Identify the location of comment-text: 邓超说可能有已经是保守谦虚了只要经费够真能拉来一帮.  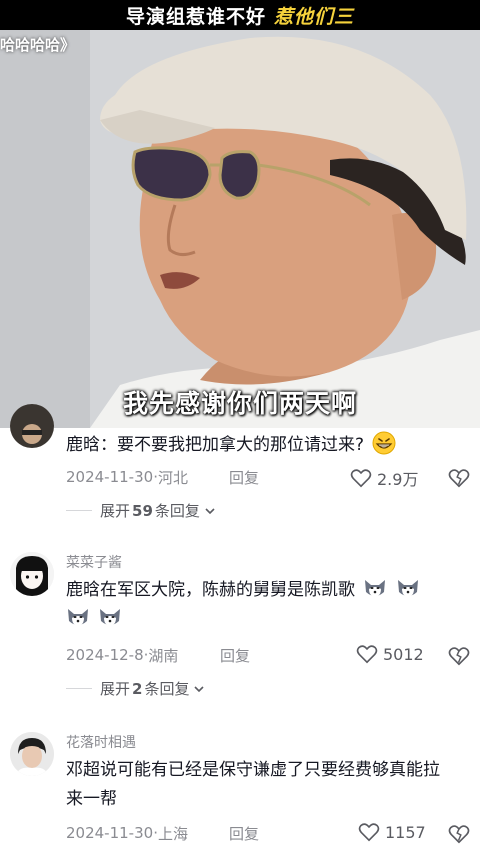
(253, 784).